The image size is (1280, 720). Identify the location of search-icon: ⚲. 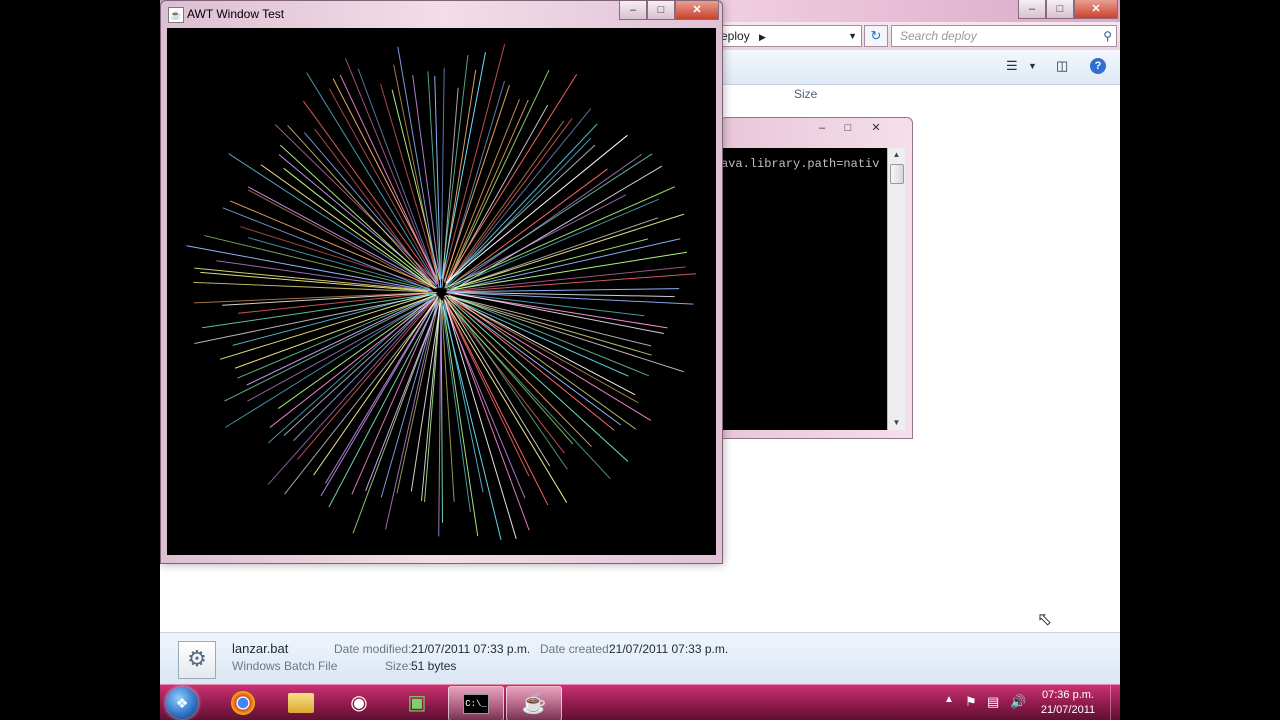
(1107, 36).